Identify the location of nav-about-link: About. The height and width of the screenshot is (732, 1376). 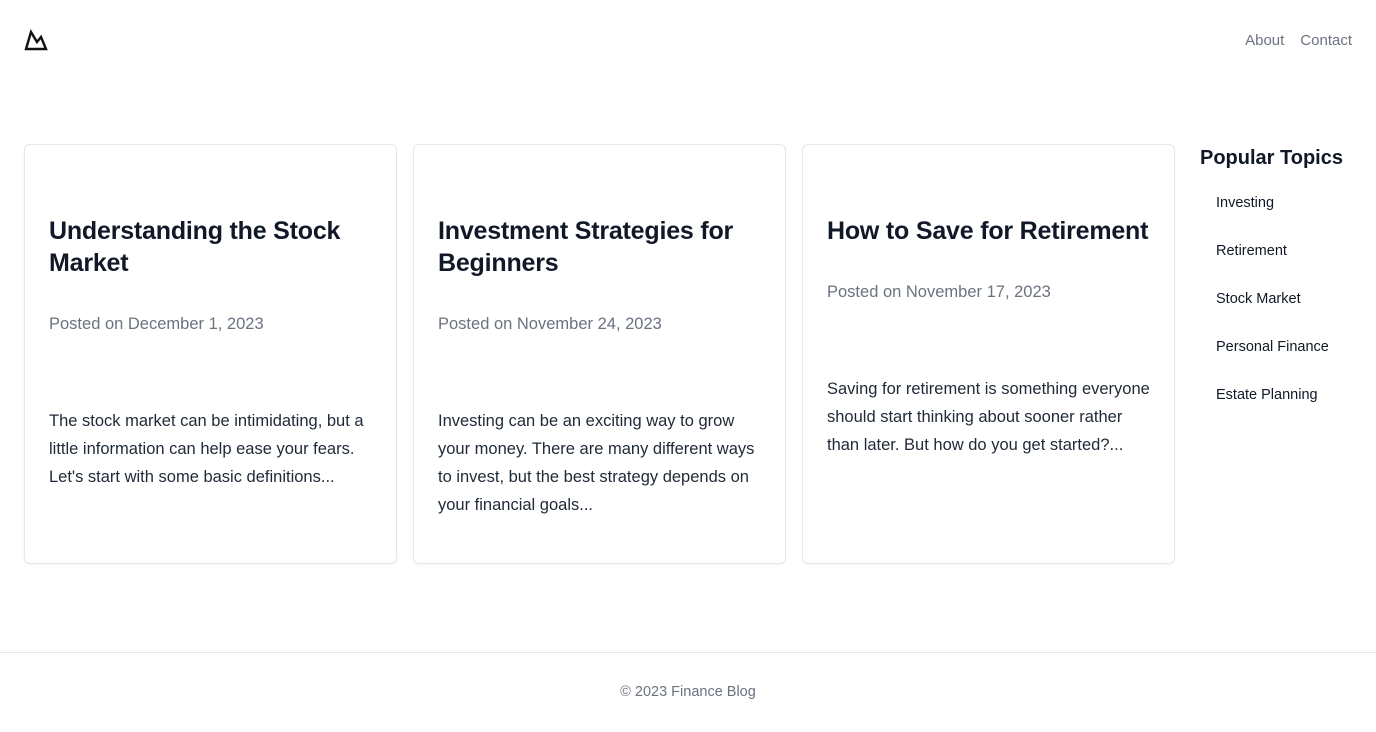
(1264, 41).